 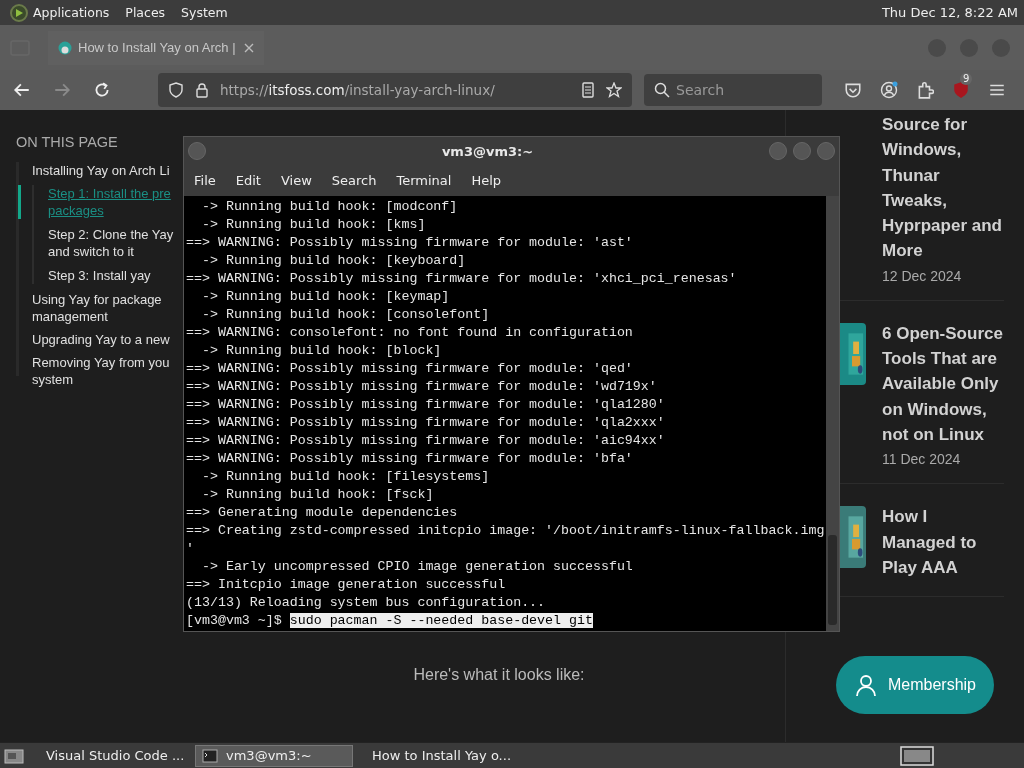 What do you see at coordinates (325, 297) in the screenshot?
I see `terminal-line: -> Running build hook: [keymap]` at bounding box center [325, 297].